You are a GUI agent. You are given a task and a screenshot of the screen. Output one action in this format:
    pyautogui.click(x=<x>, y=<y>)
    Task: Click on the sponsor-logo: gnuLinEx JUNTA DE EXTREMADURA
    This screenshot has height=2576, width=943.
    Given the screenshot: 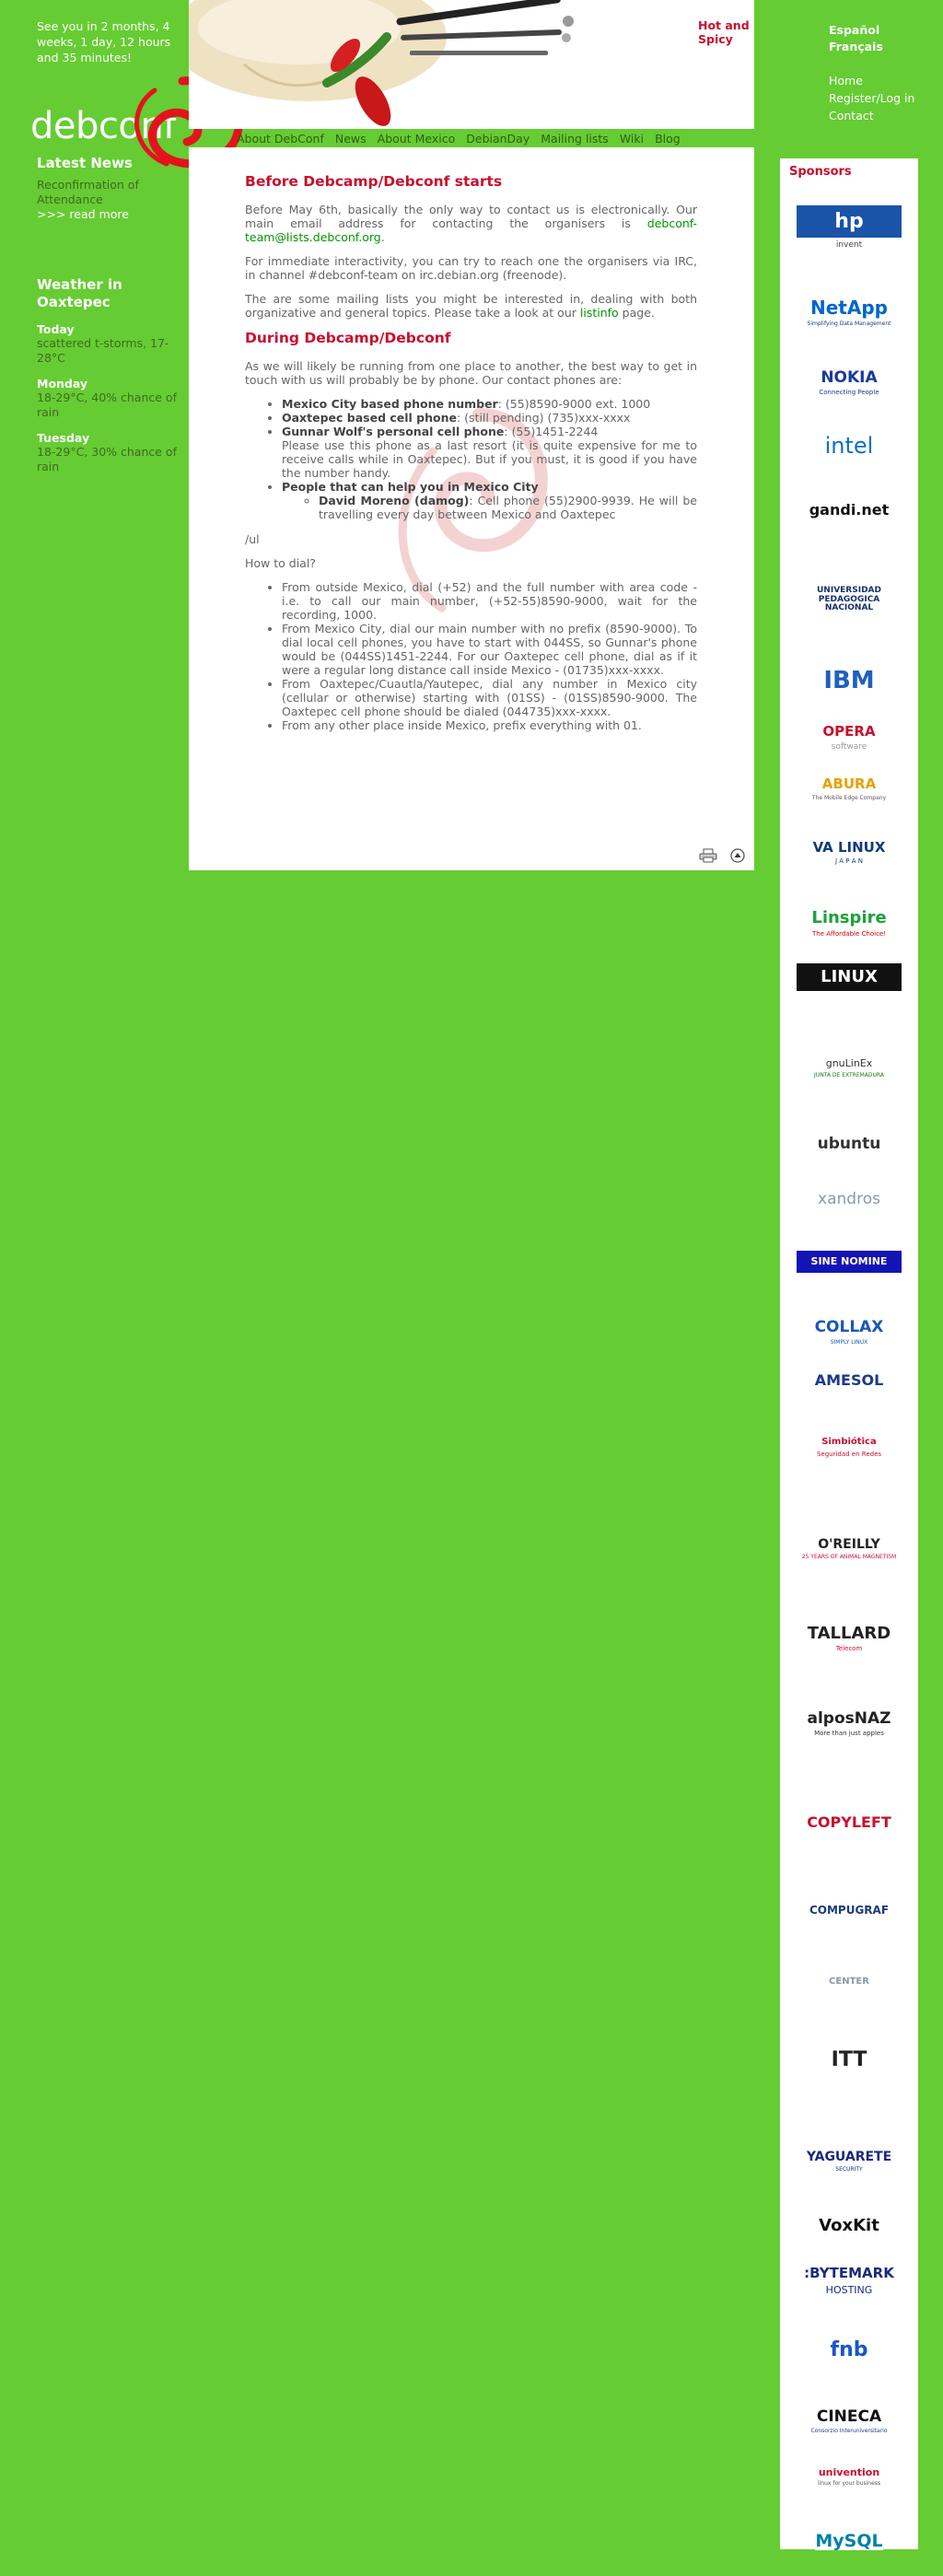 What is the action you would take?
    pyautogui.click(x=849, y=1068)
    